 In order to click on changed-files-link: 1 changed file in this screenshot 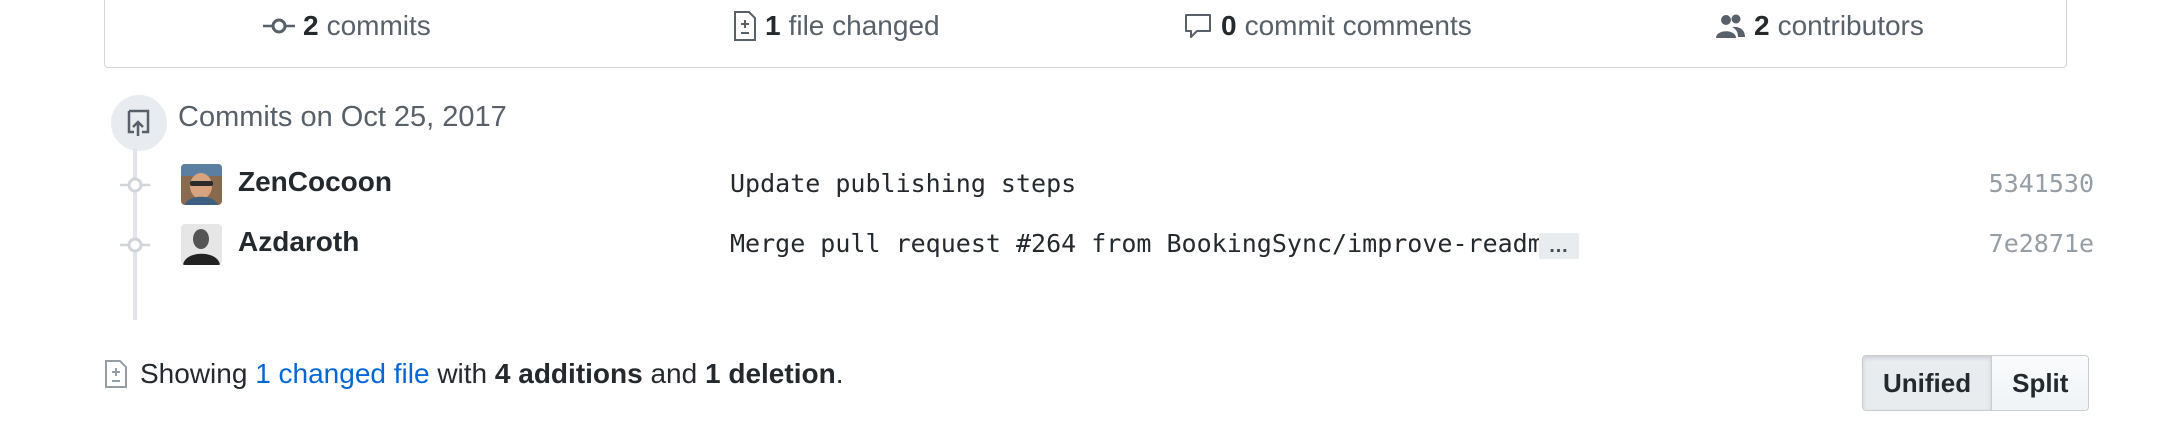, I will do `click(342, 374)`.